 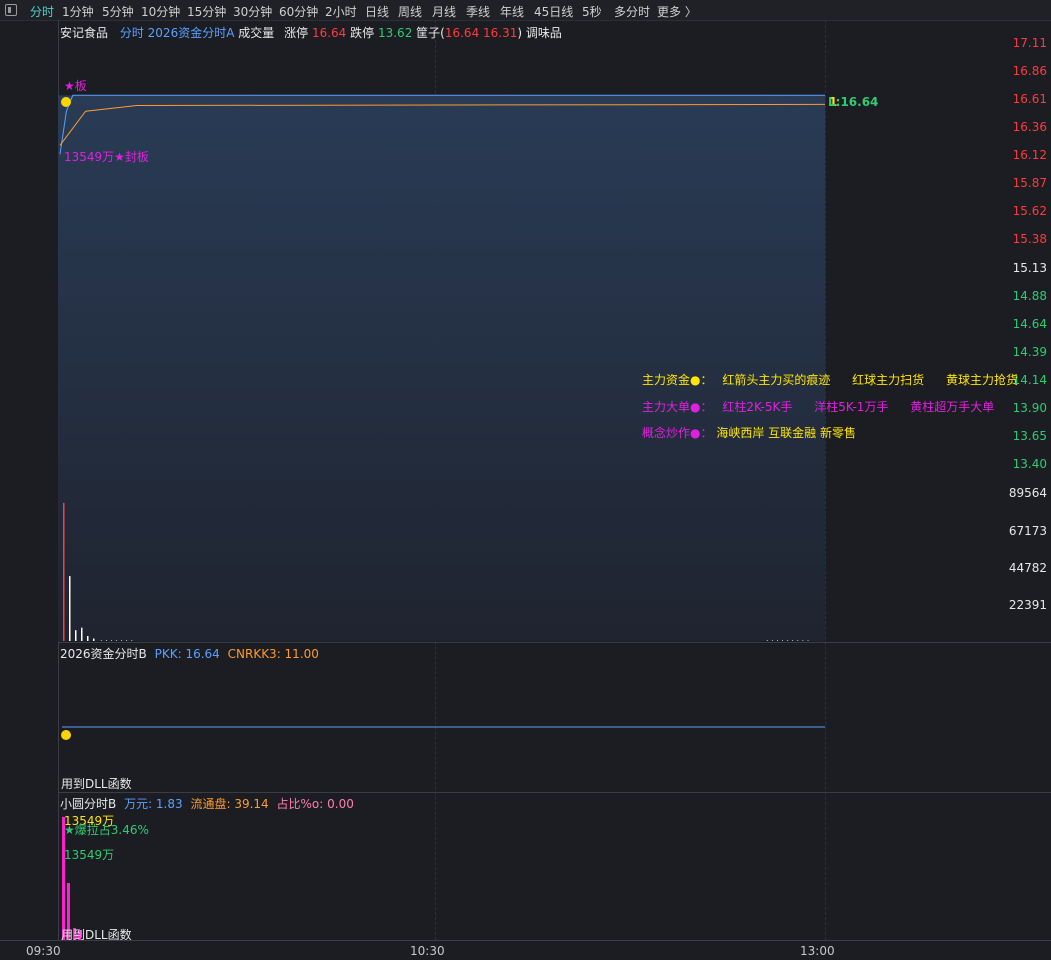 I want to click on time-tick: 10:30, so click(x=427, y=951).